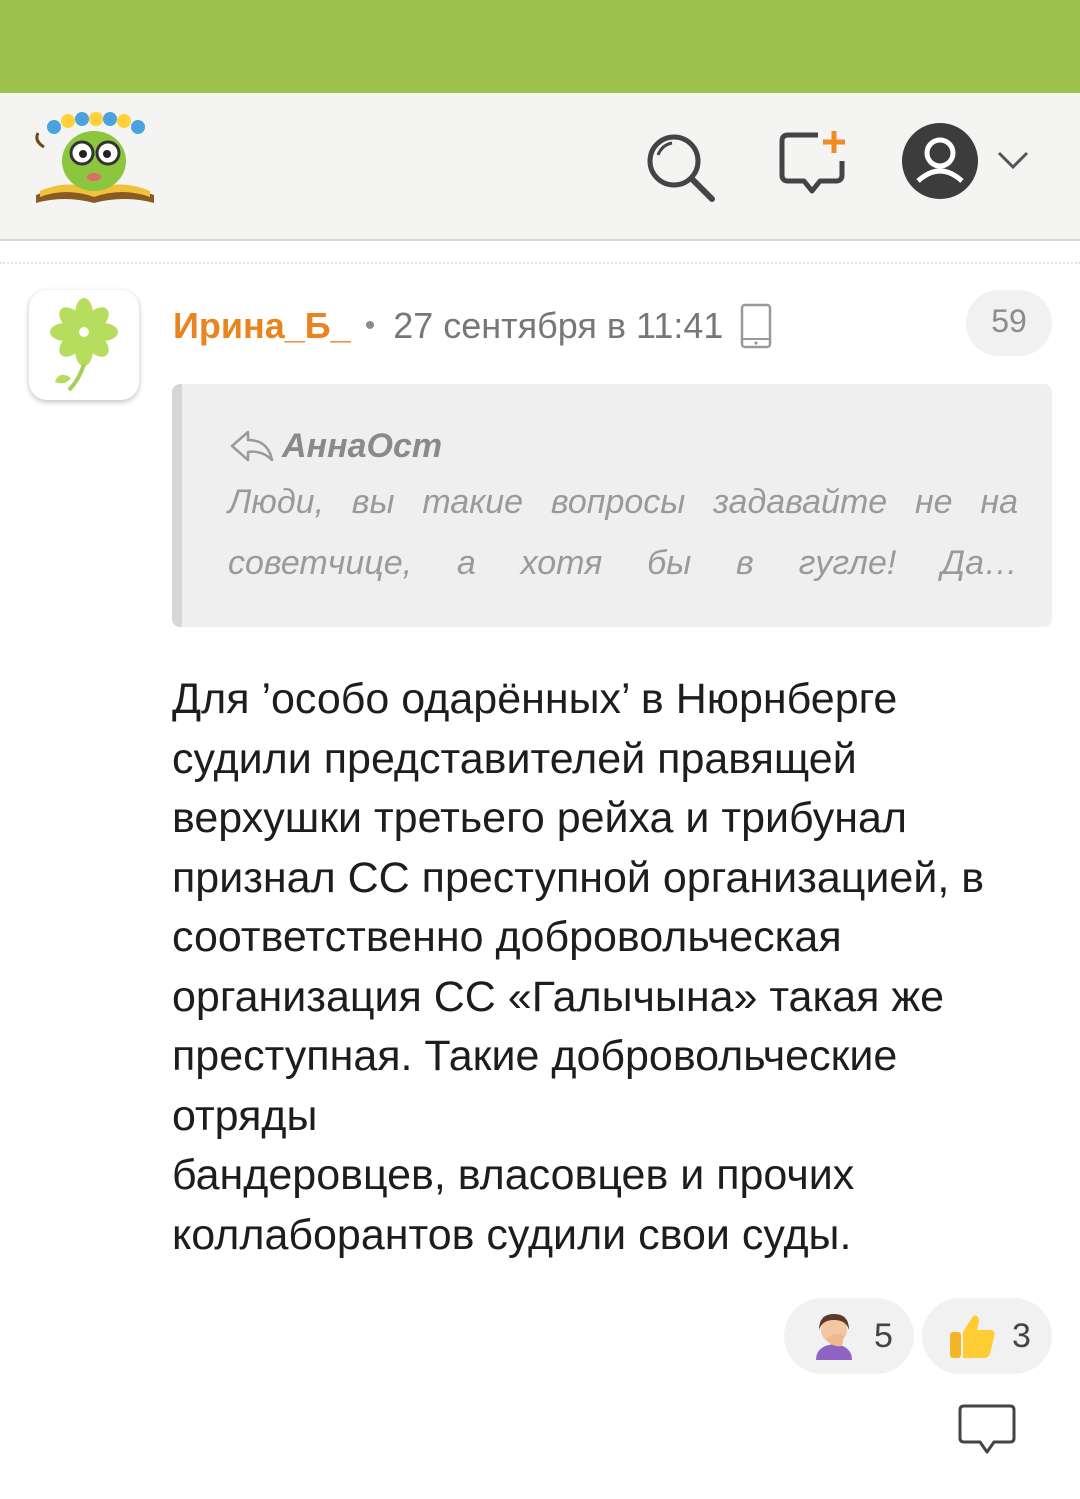 Image resolution: width=1080 pixels, height=1499 pixels. What do you see at coordinates (680, 167) in the screenshot?
I see `search-icon` at bounding box center [680, 167].